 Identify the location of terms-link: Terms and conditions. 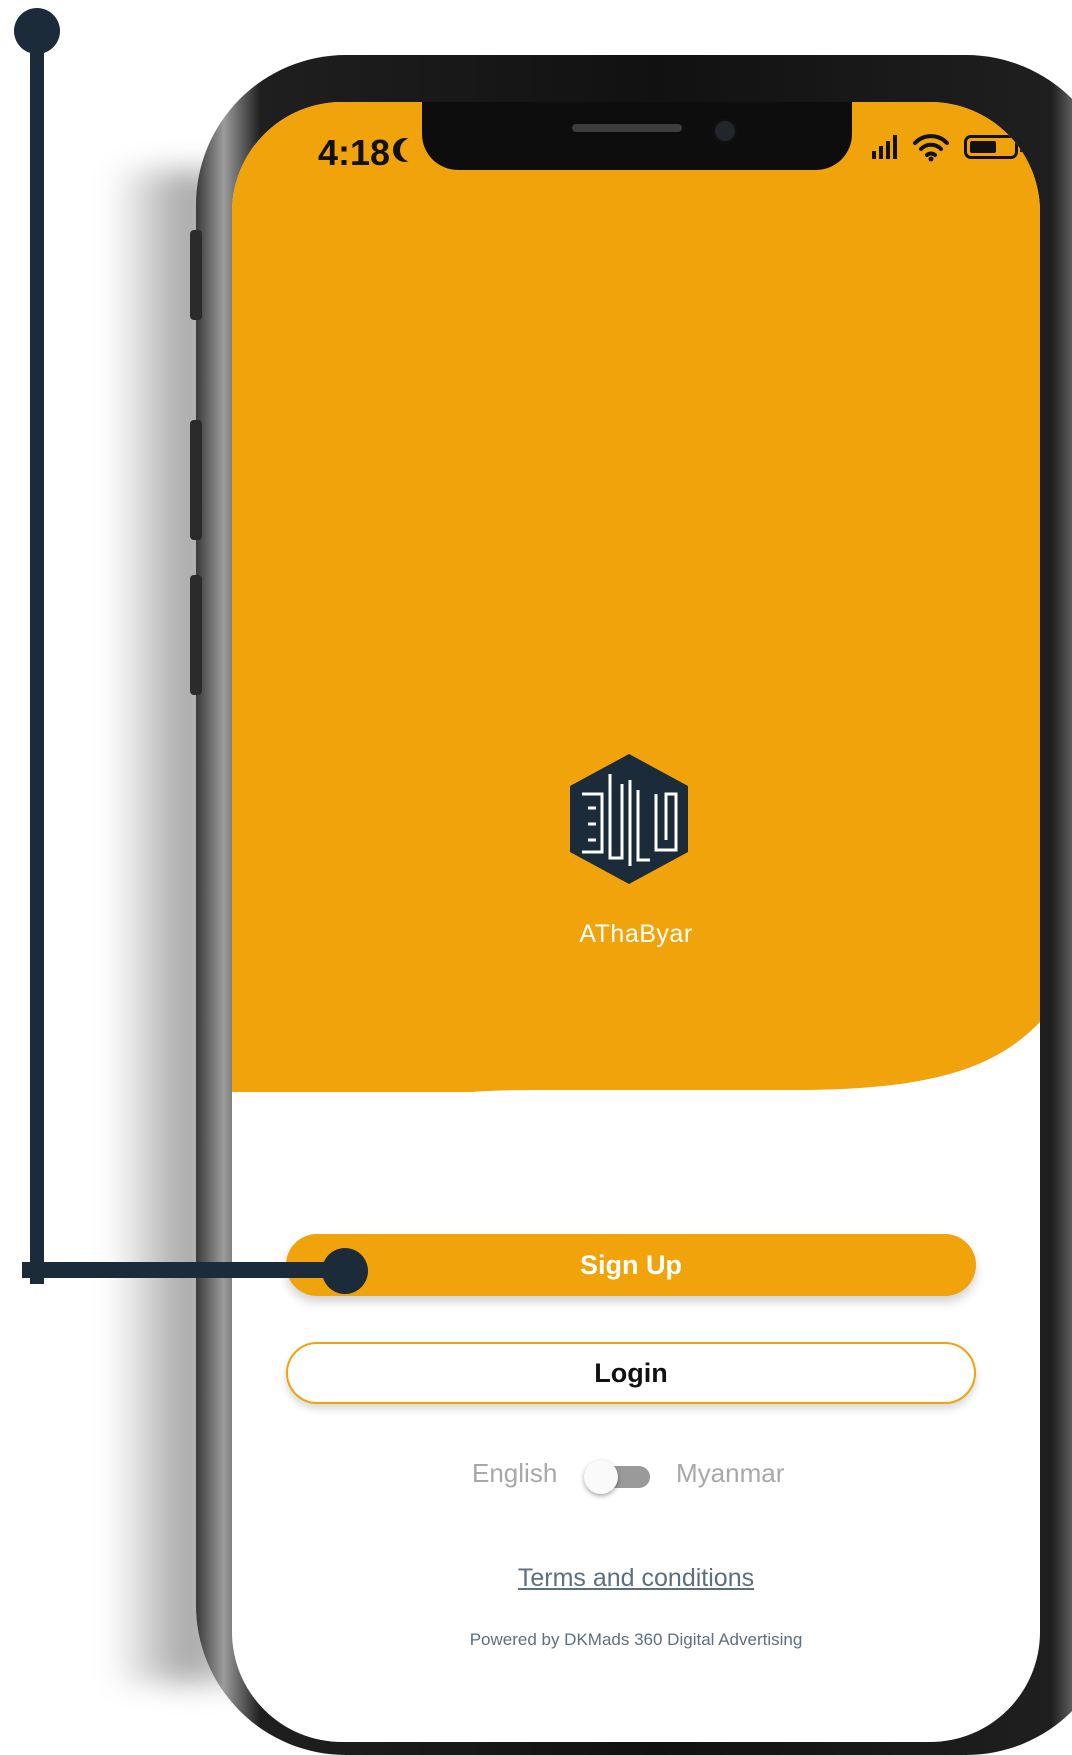
(636, 1578).